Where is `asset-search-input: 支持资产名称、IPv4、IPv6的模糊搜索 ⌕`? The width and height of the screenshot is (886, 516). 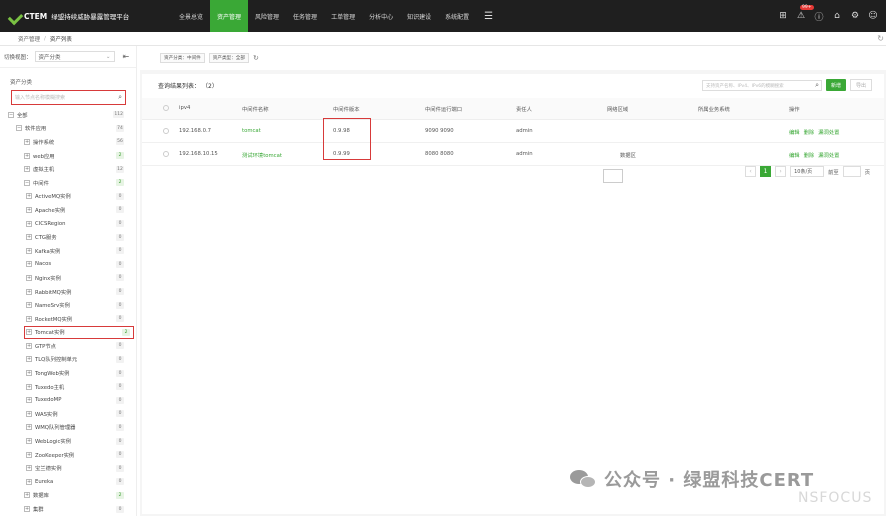
asset-search-input: 支持资产名称、IPv4、IPv6的模糊搜索 ⌕ is located at coordinates (762, 85).